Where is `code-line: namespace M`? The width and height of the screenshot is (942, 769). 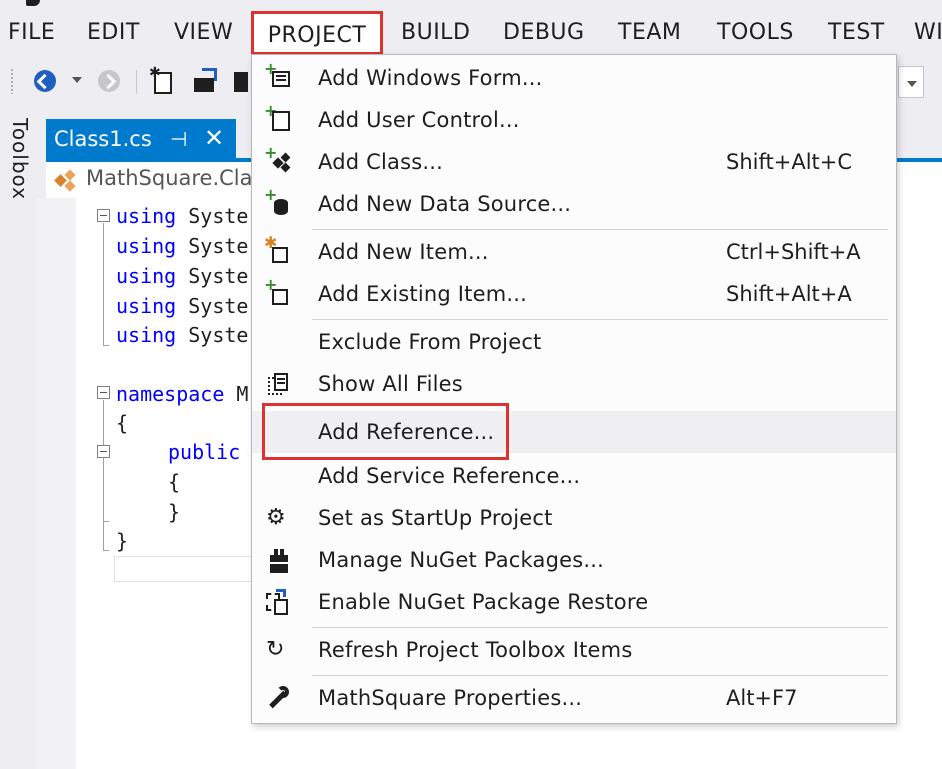 code-line: namespace M is located at coordinates (182, 394).